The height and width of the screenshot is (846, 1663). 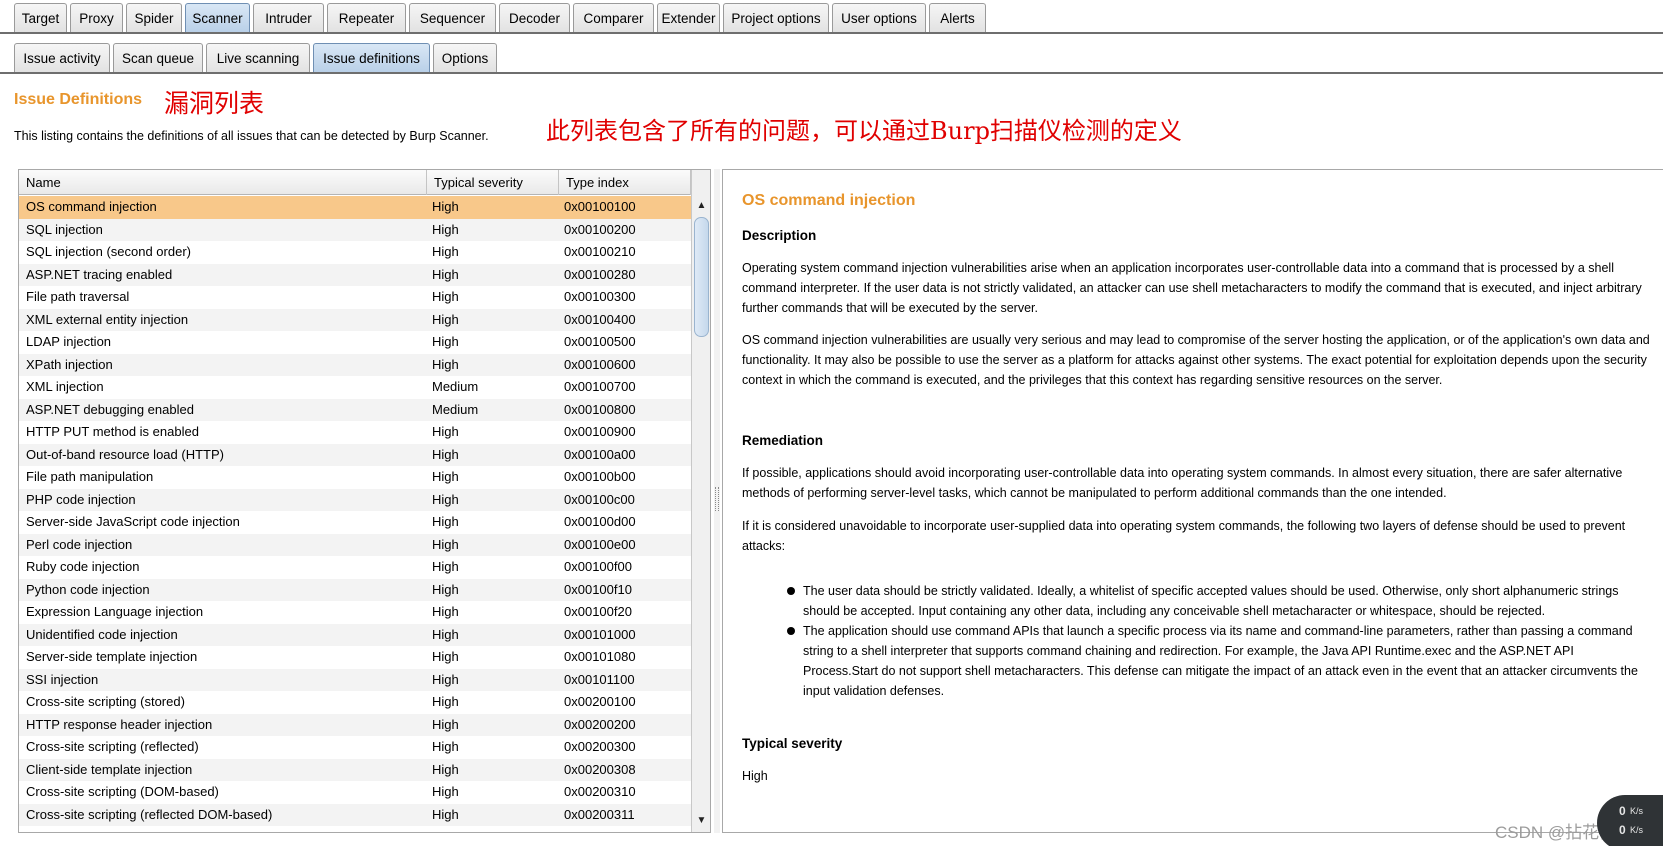 What do you see at coordinates (600, 229) in the screenshot?
I see `cell-type-index: 0x00100200` at bounding box center [600, 229].